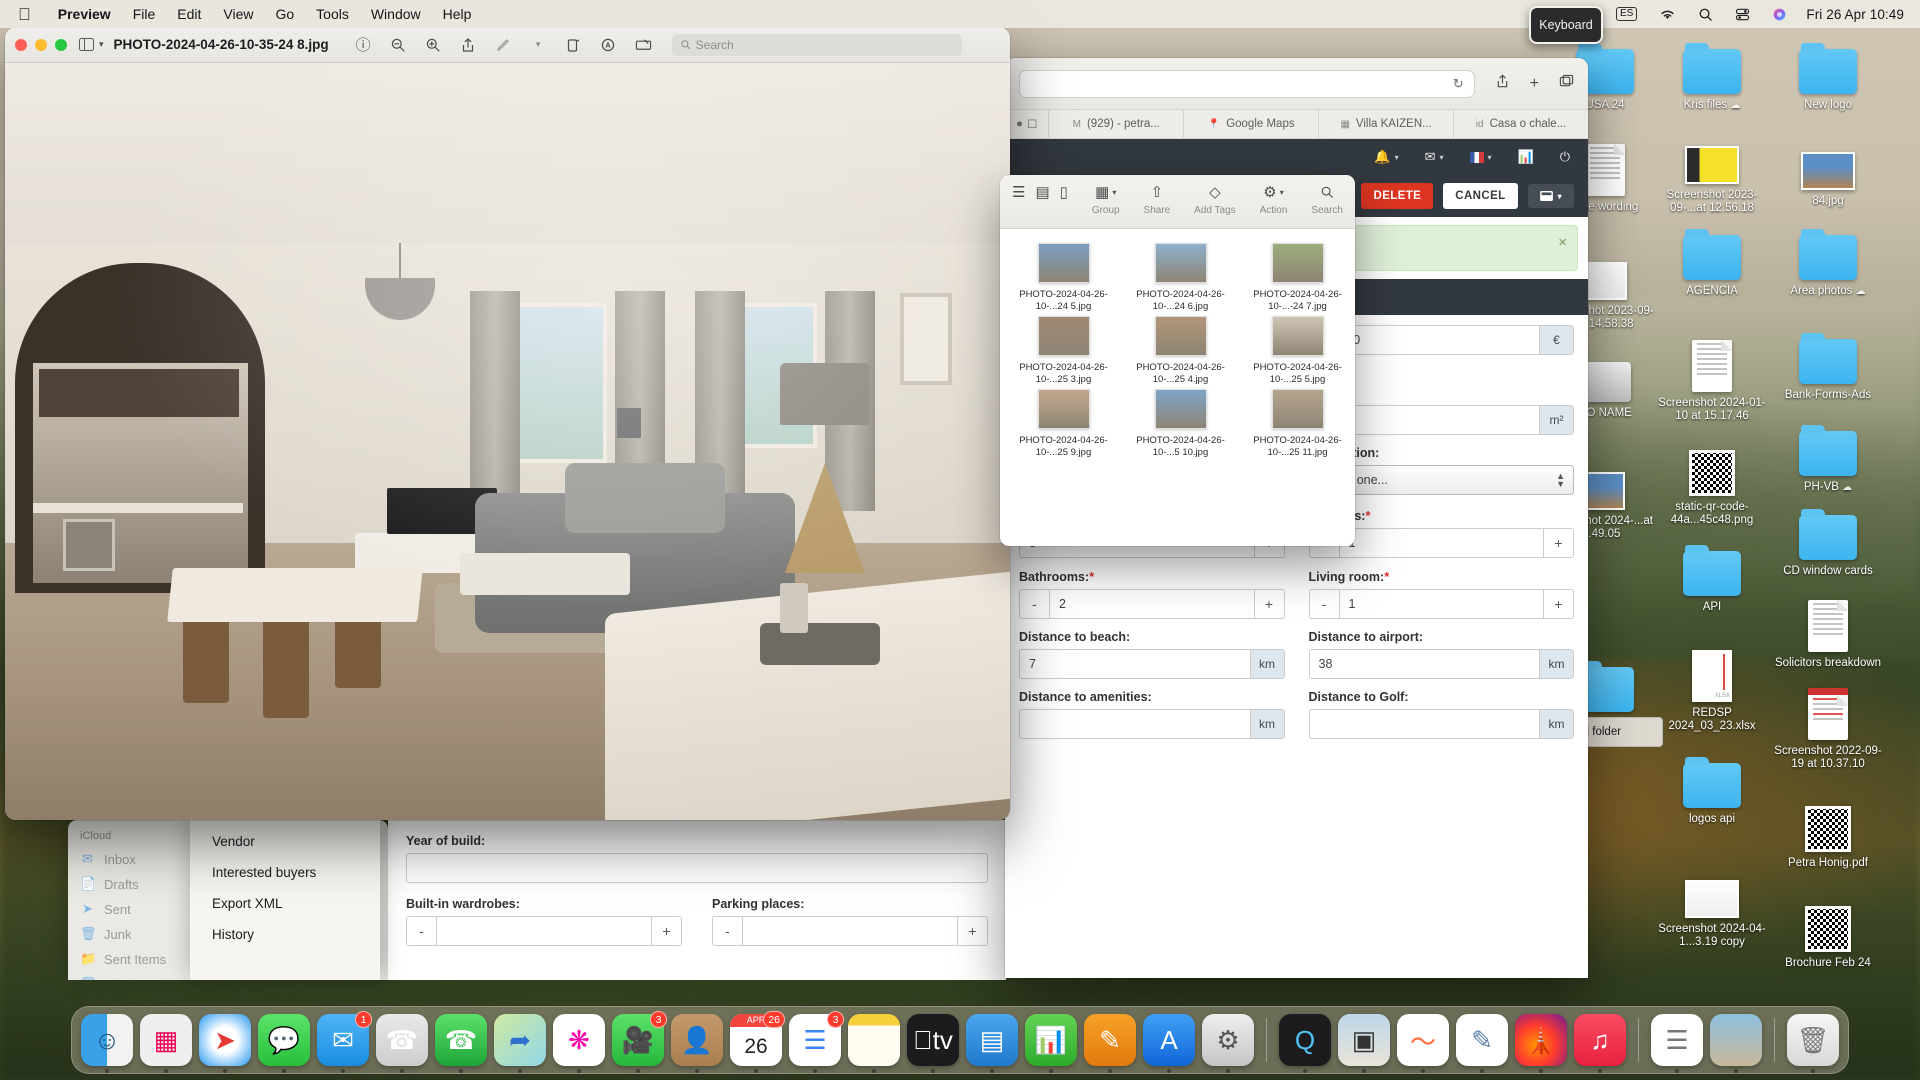  I want to click on desktop-icon-screenshot-2024-04-1-3-19-copy: Screenshot 2024-04-1...3.19 copy, so click(1712, 902).